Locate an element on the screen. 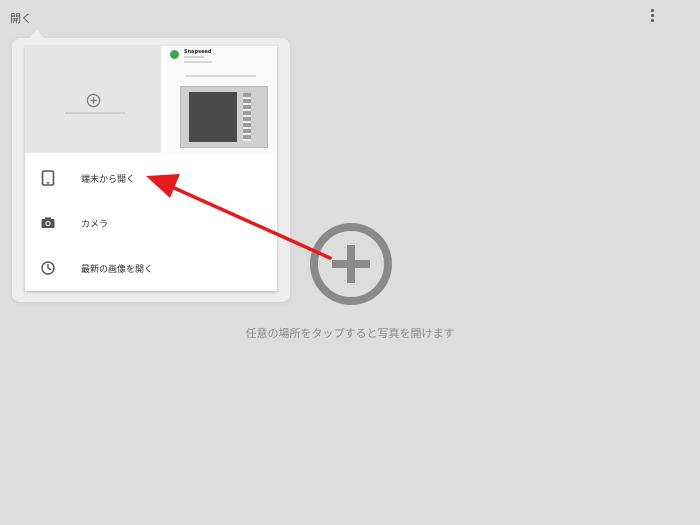  thumbnail-placeholder is located at coordinates (93, 99).